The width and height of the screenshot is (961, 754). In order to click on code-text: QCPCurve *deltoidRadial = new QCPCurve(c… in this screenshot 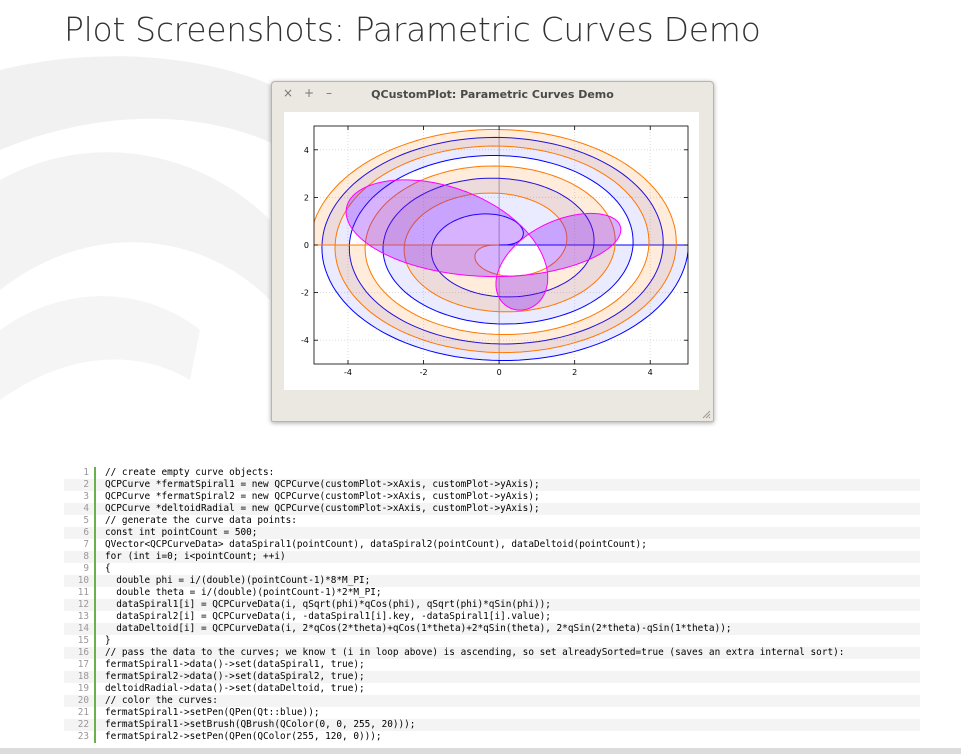, I will do `click(322, 508)`.